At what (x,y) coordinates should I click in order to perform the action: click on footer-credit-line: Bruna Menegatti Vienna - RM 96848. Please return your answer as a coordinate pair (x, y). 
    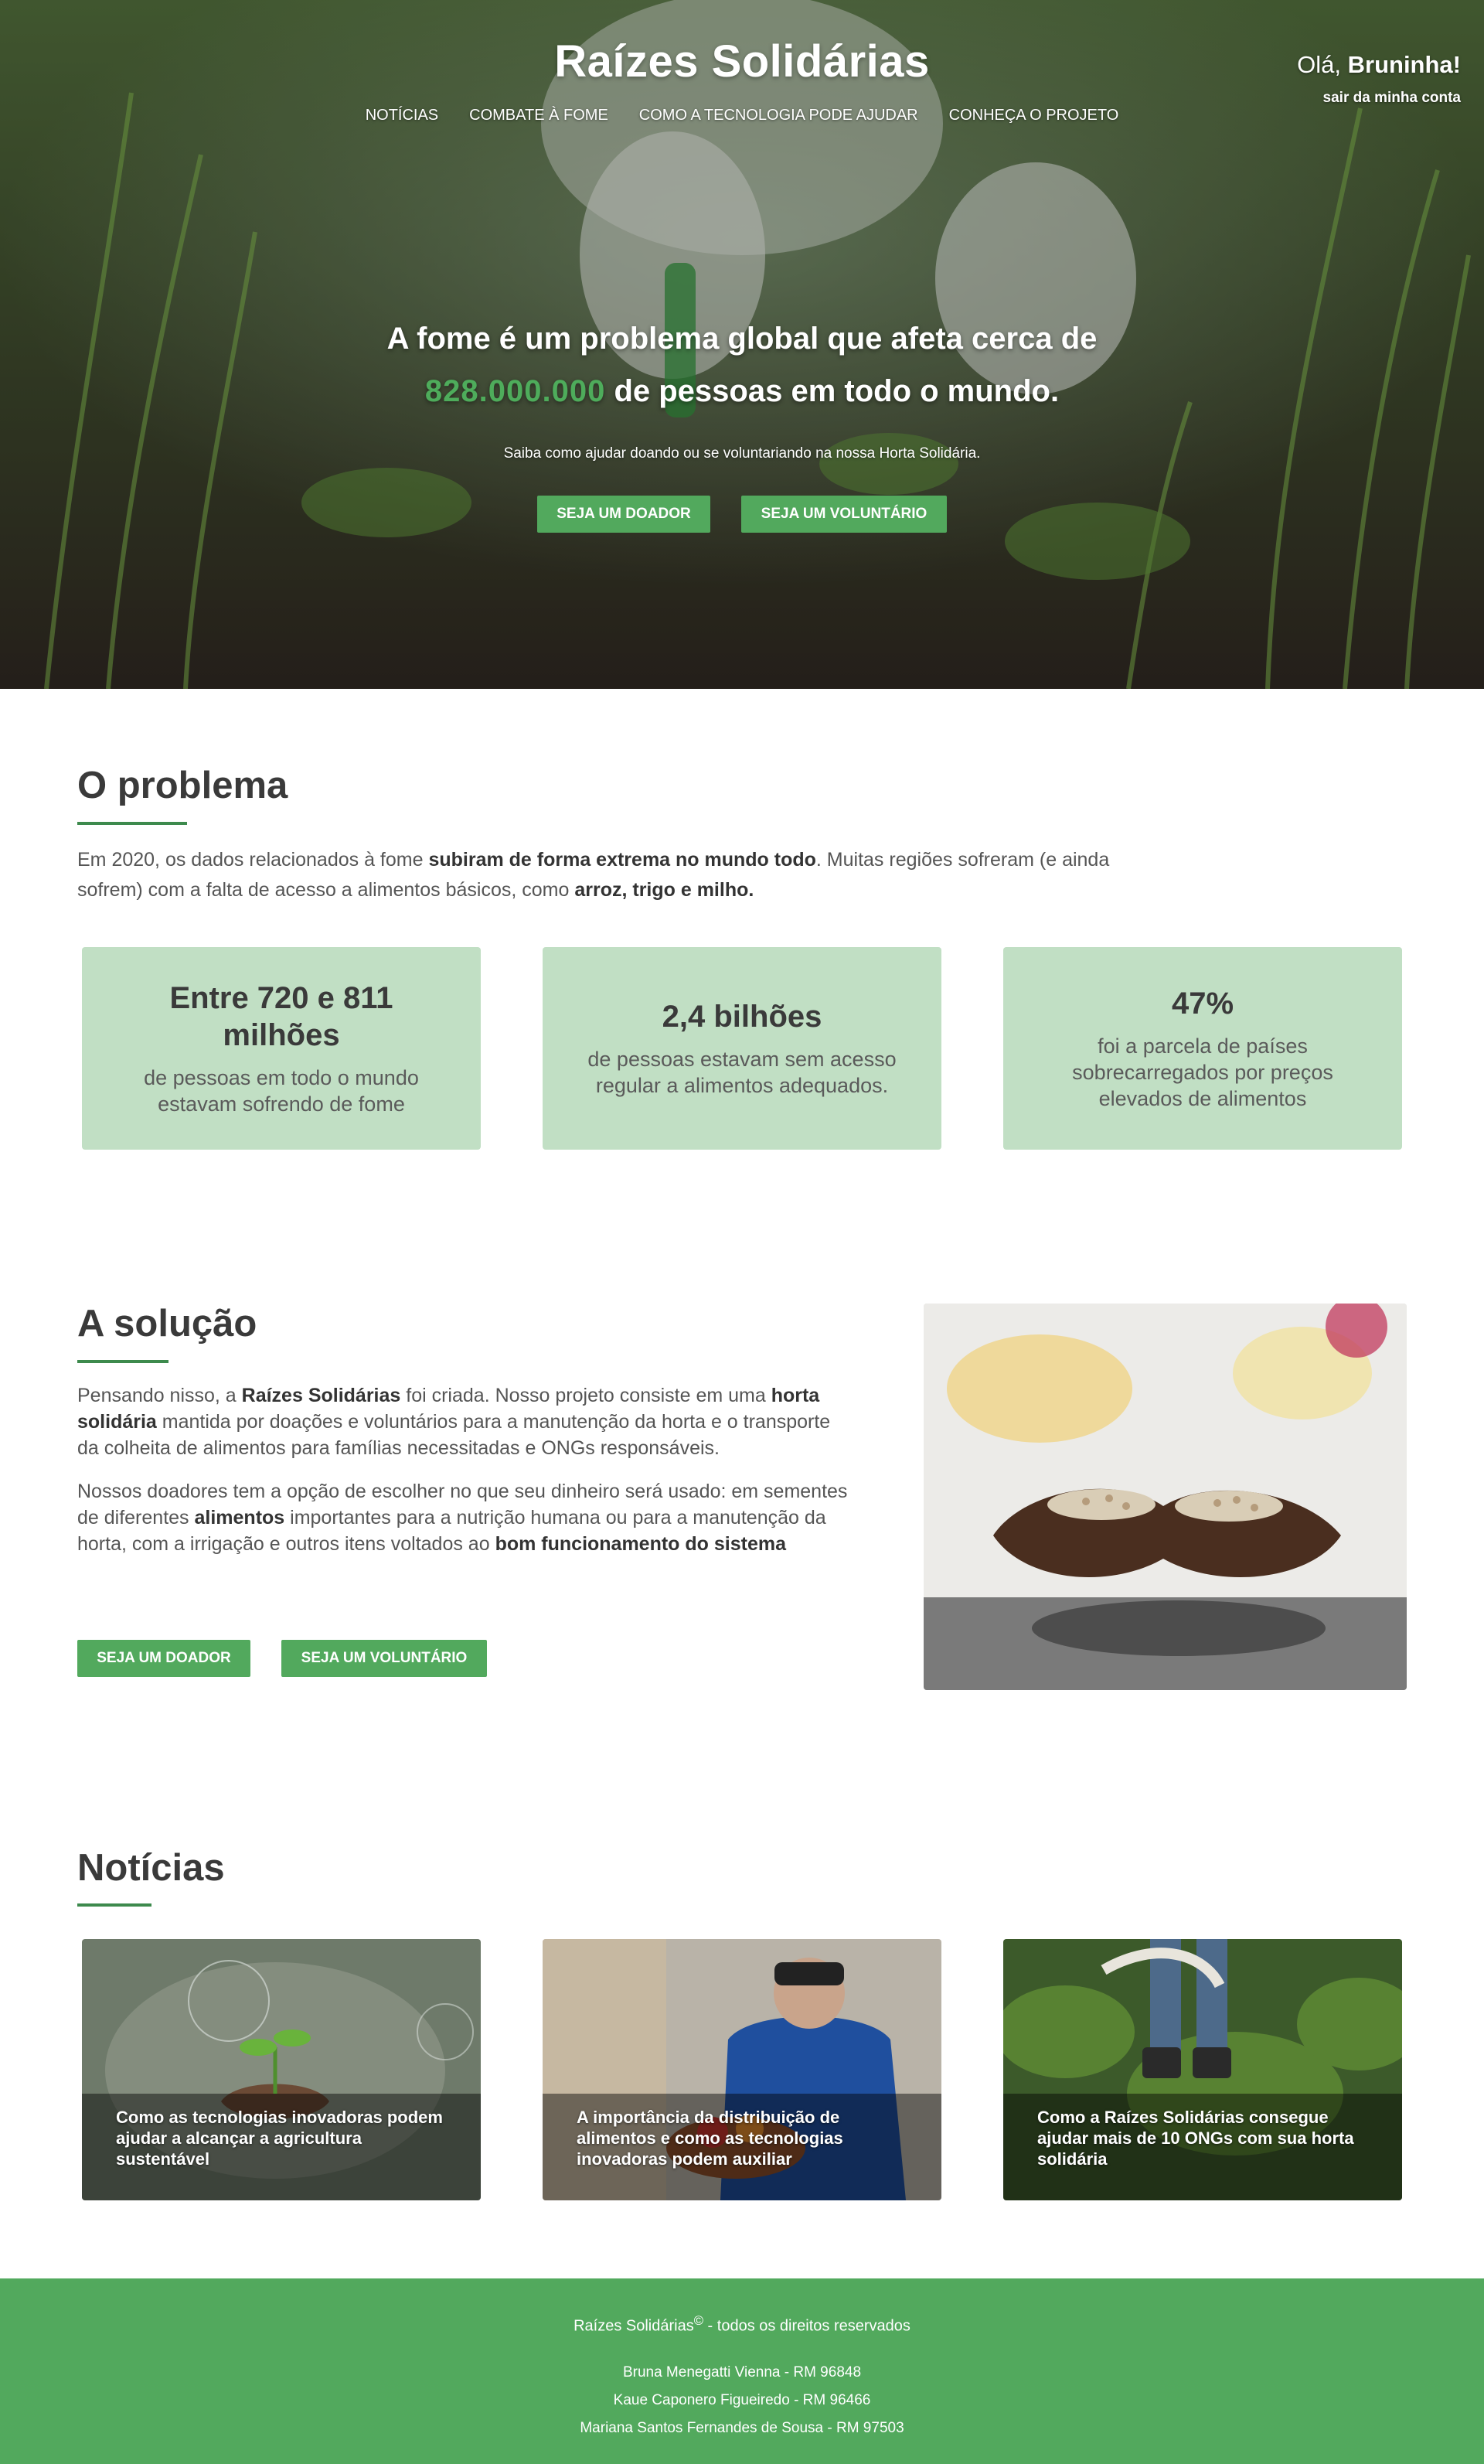
    Looking at the image, I should click on (742, 2372).